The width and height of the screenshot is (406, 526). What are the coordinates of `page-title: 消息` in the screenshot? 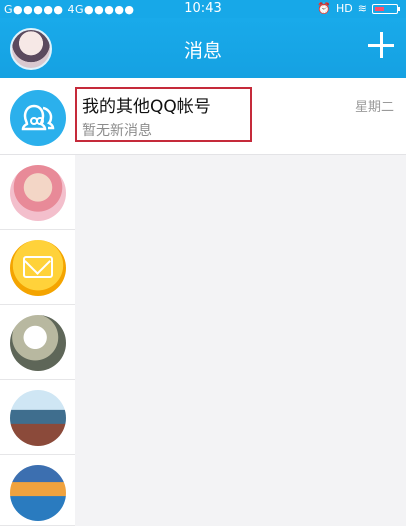 It's located at (202, 51).